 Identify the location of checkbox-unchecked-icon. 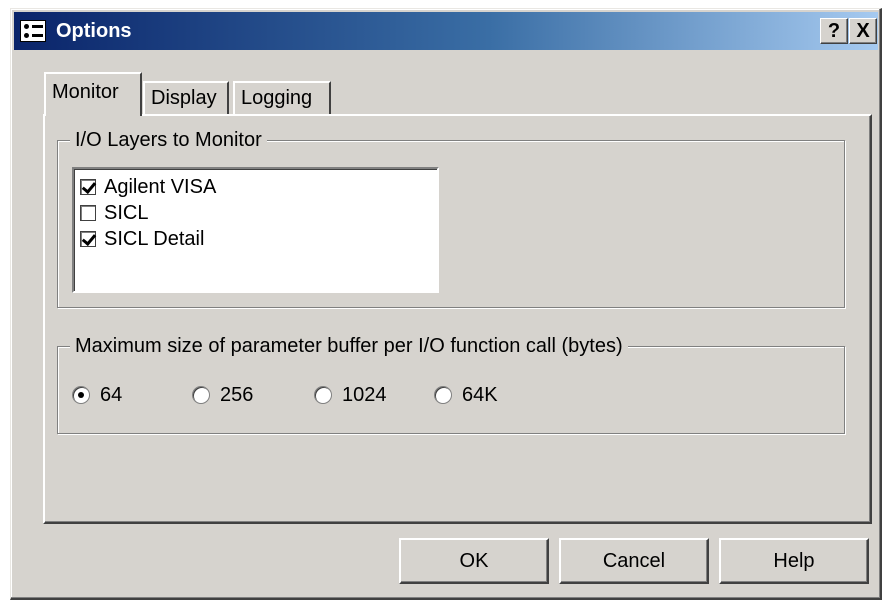
(88, 213).